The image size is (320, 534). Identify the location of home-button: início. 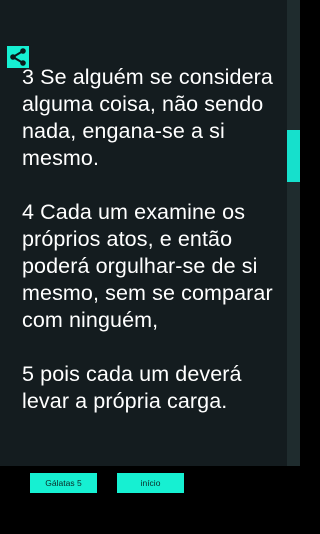
(150, 483).